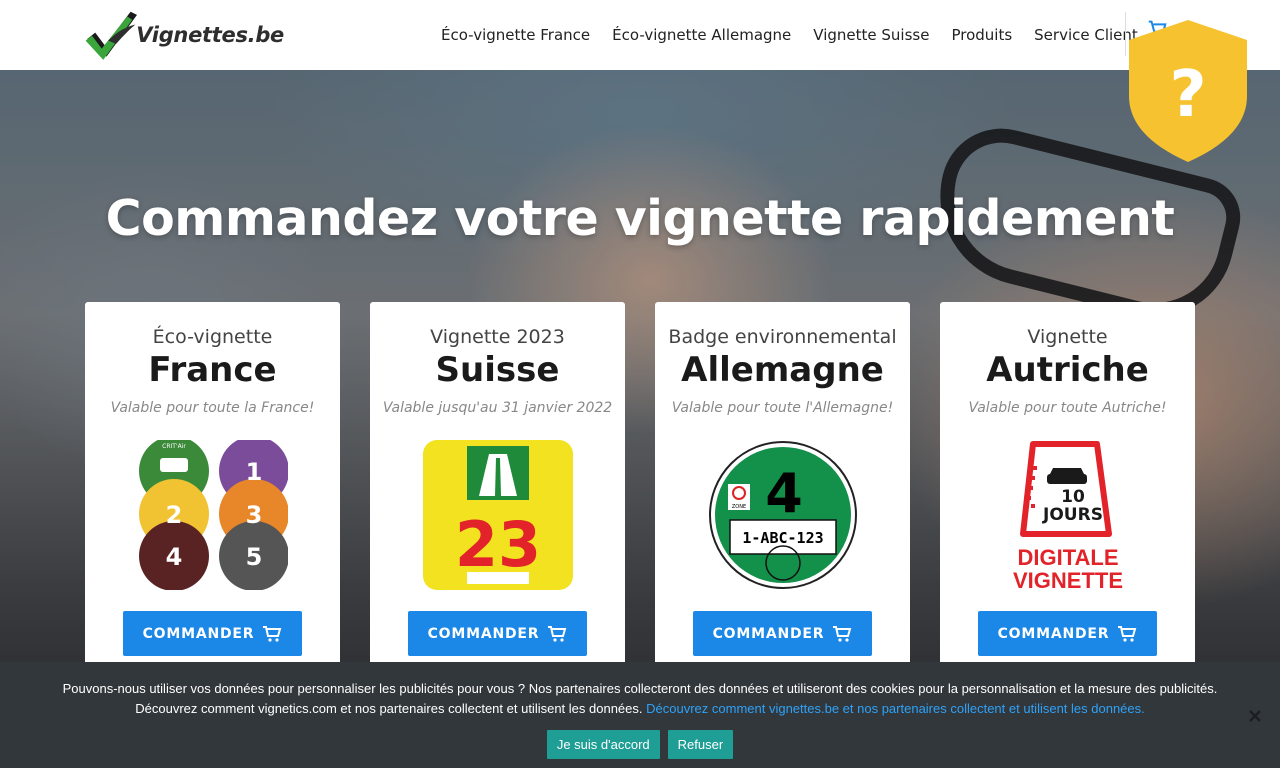  Describe the element at coordinates (1067, 337) in the screenshot. I see `card-subtitle: Vignette` at that location.